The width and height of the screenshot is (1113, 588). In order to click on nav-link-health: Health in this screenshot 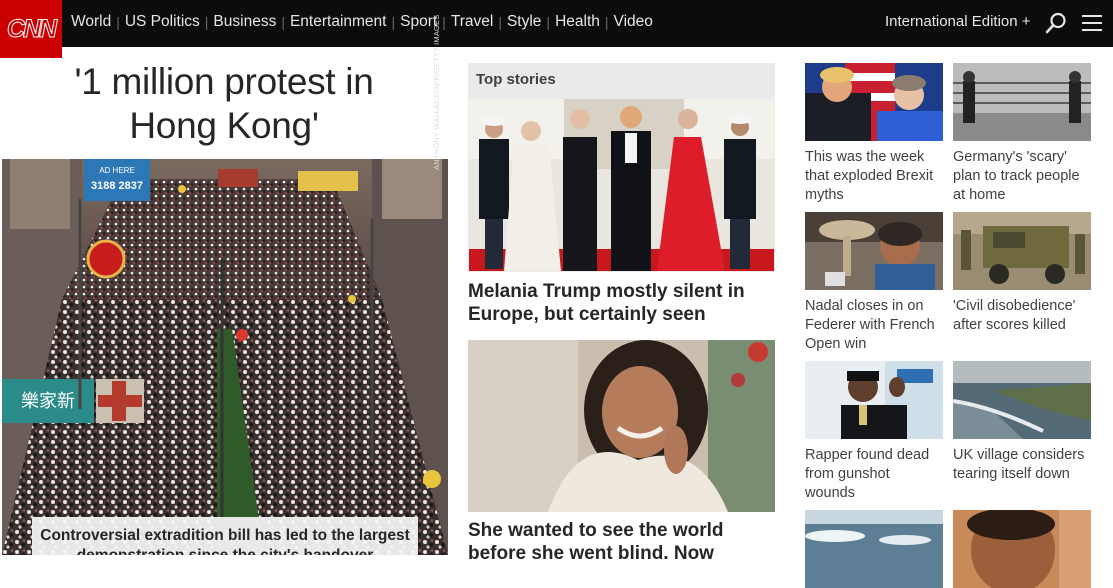, I will do `click(577, 22)`.